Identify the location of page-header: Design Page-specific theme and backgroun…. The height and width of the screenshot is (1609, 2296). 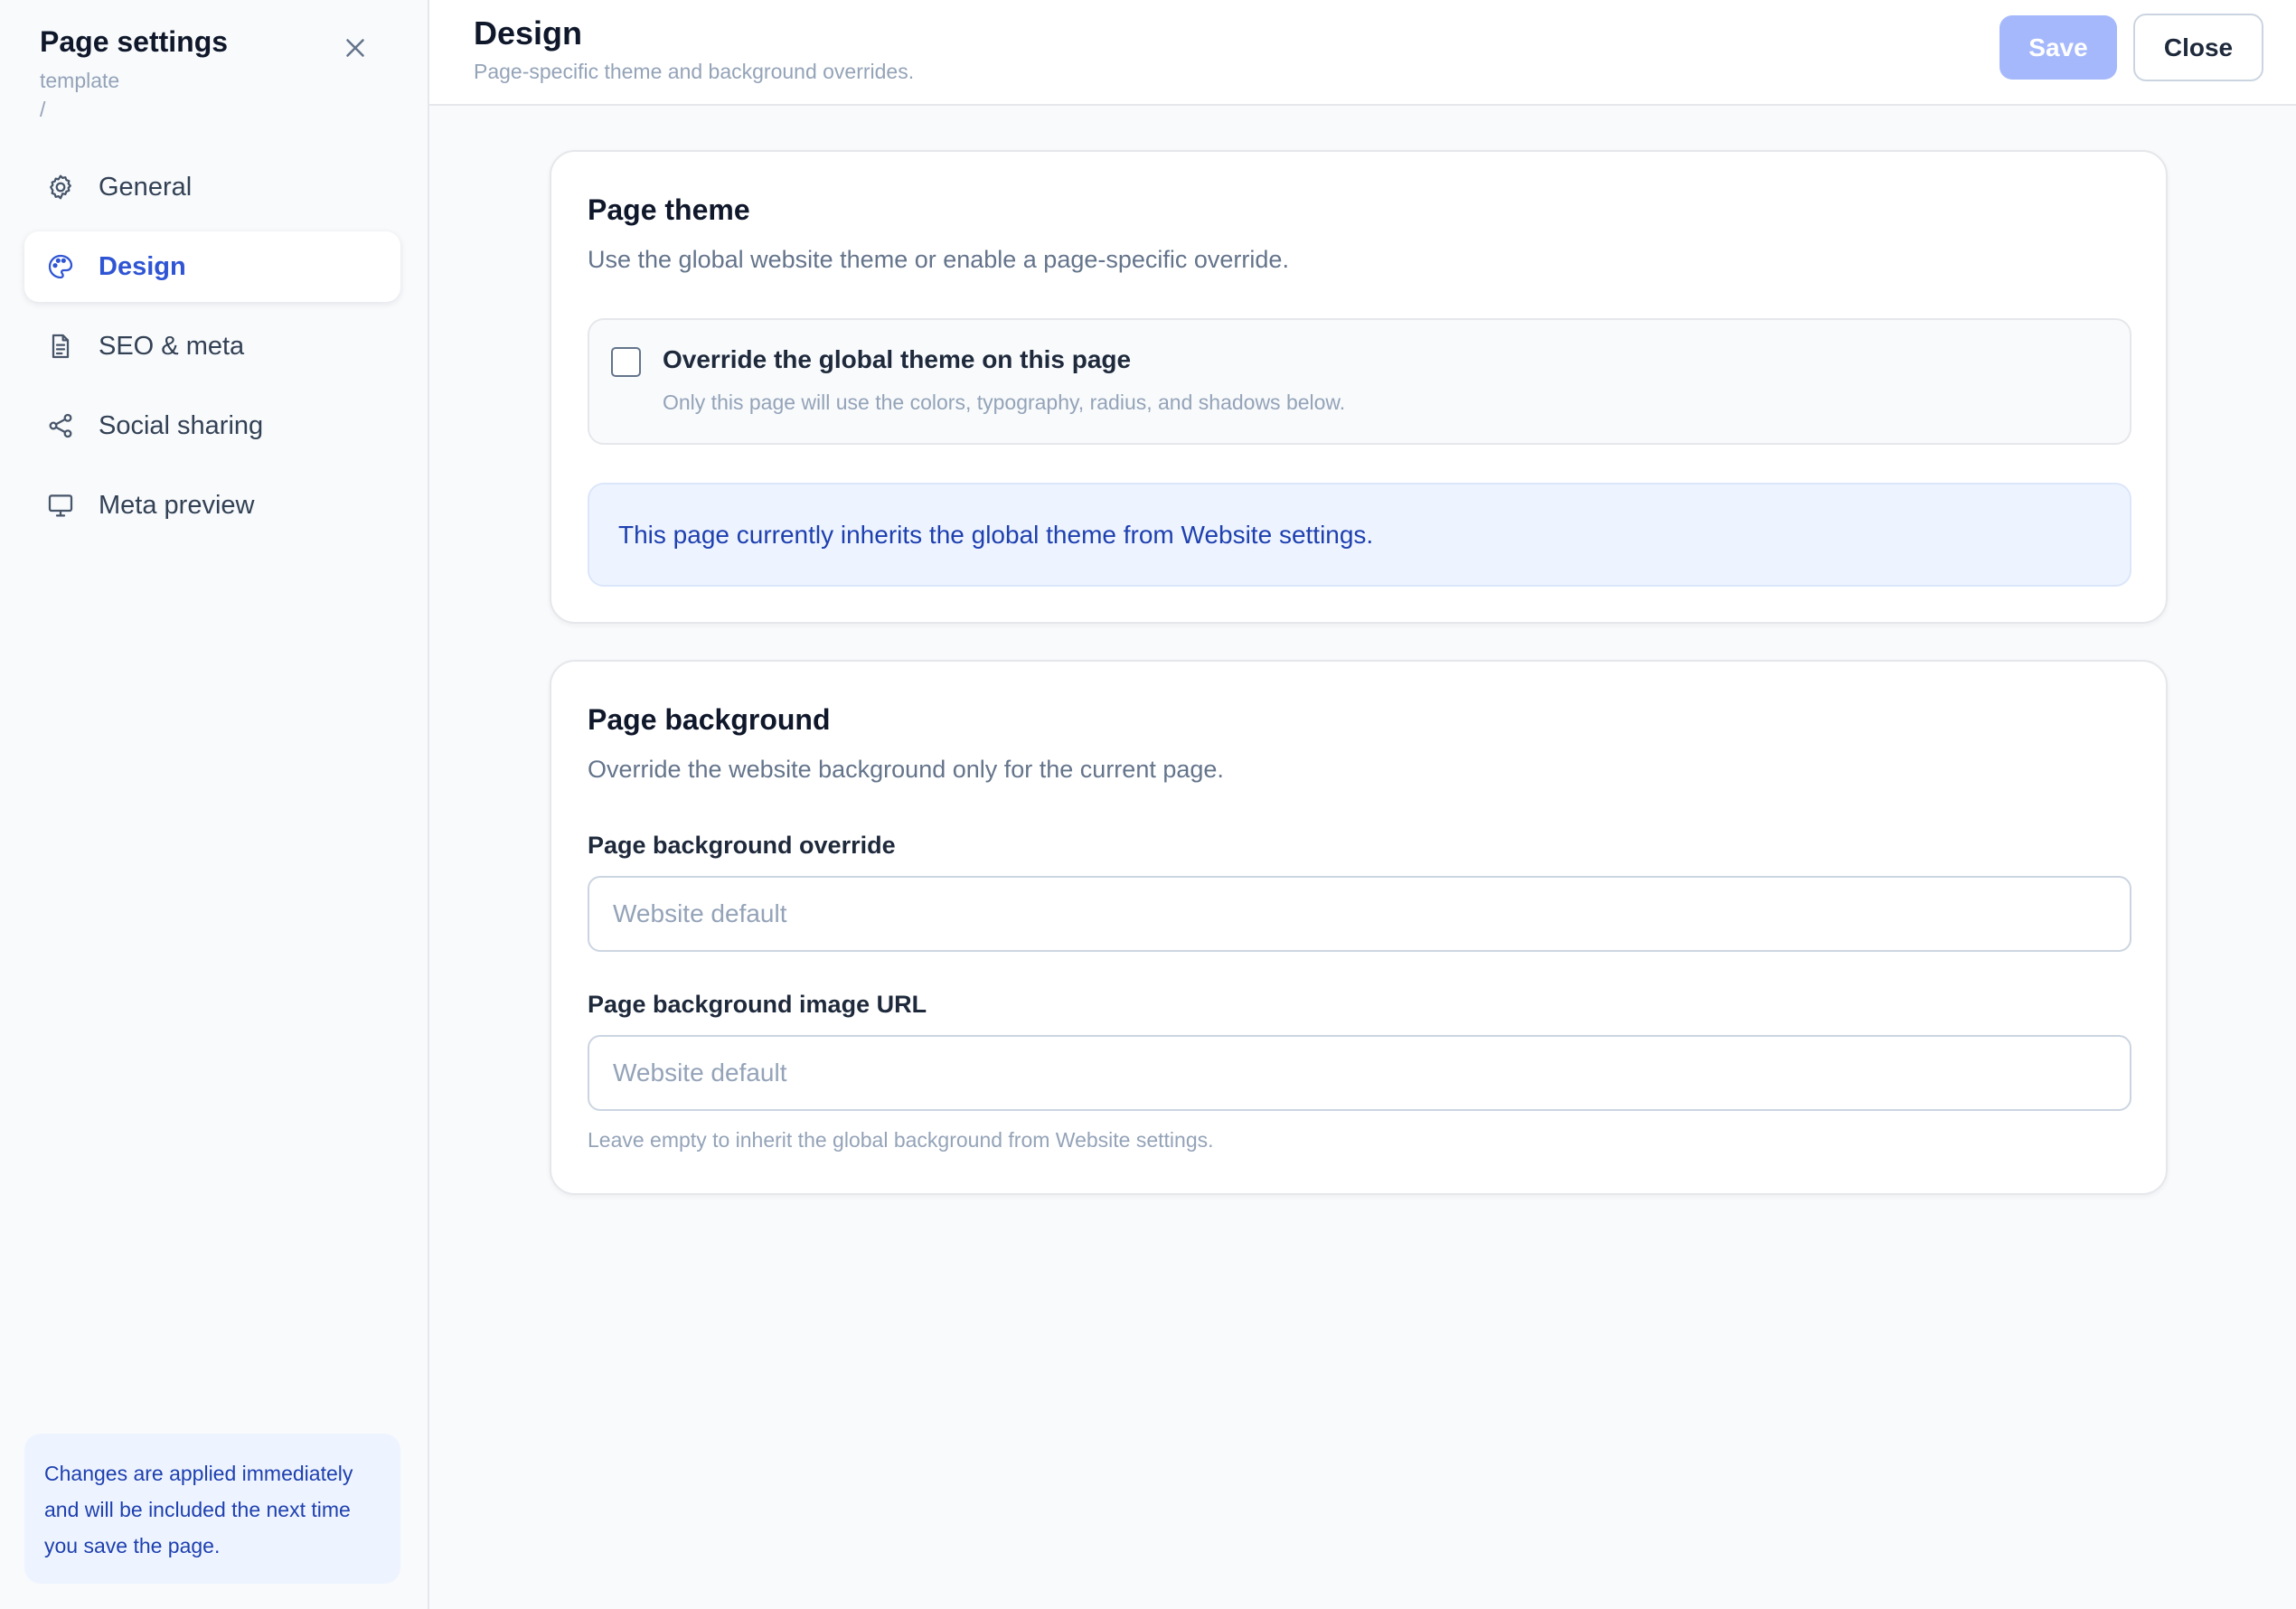
(1362, 53).